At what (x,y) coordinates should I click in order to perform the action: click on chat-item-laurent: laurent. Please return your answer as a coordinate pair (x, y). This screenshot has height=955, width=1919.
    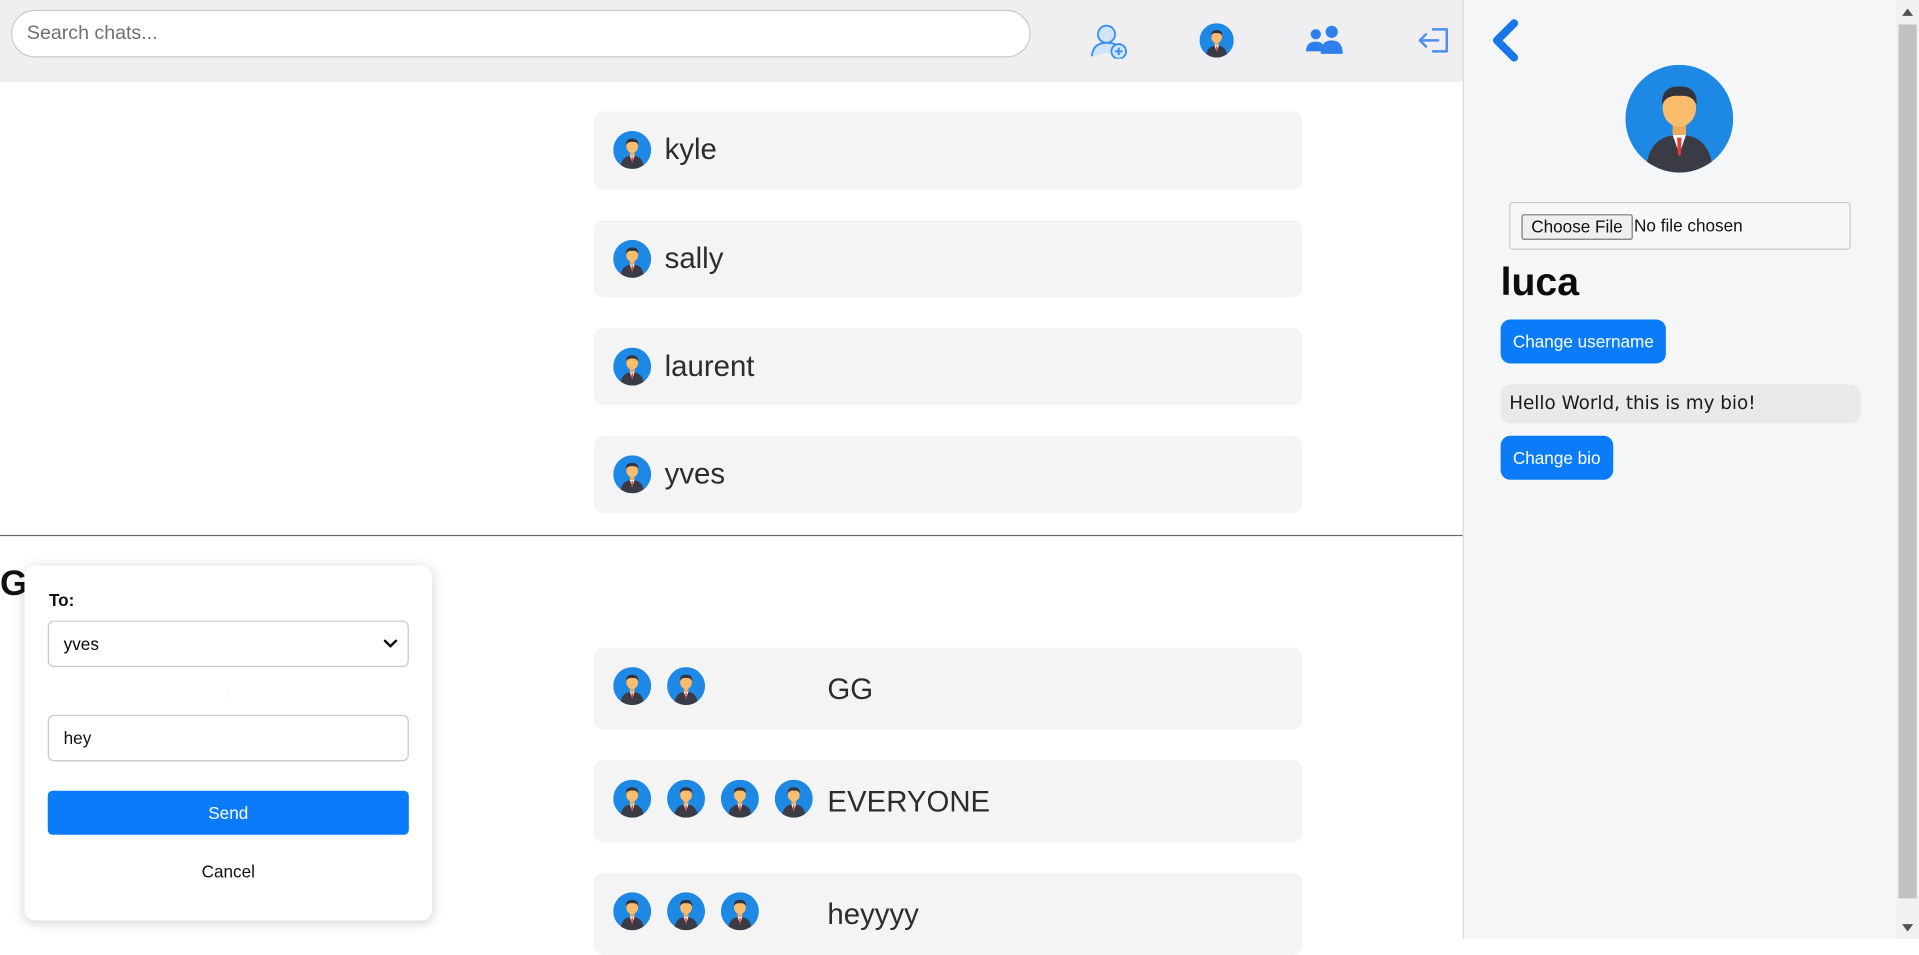
    Looking at the image, I should click on (948, 367).